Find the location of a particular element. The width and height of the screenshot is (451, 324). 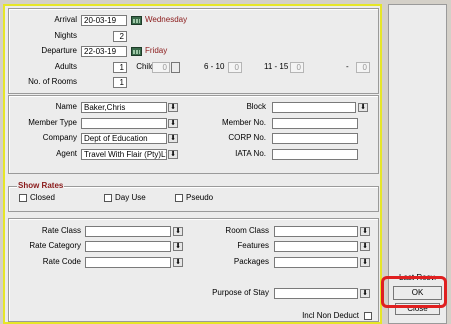

member-no-label: Member No. is located at coordinates (243, 122).